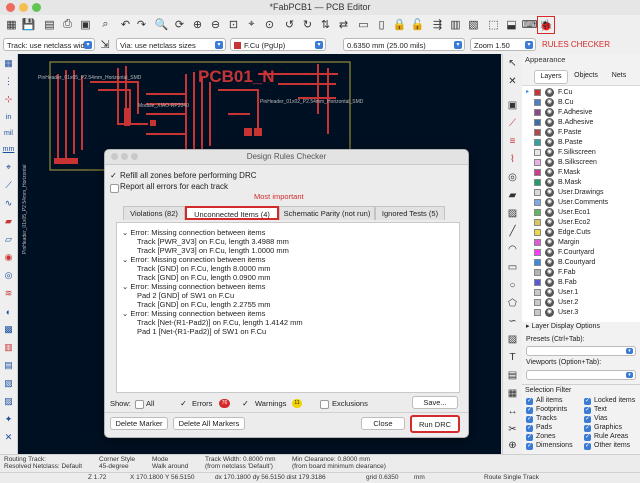 The image size is (640, 483). I want to click on close-button: Close, so click(383, 423).